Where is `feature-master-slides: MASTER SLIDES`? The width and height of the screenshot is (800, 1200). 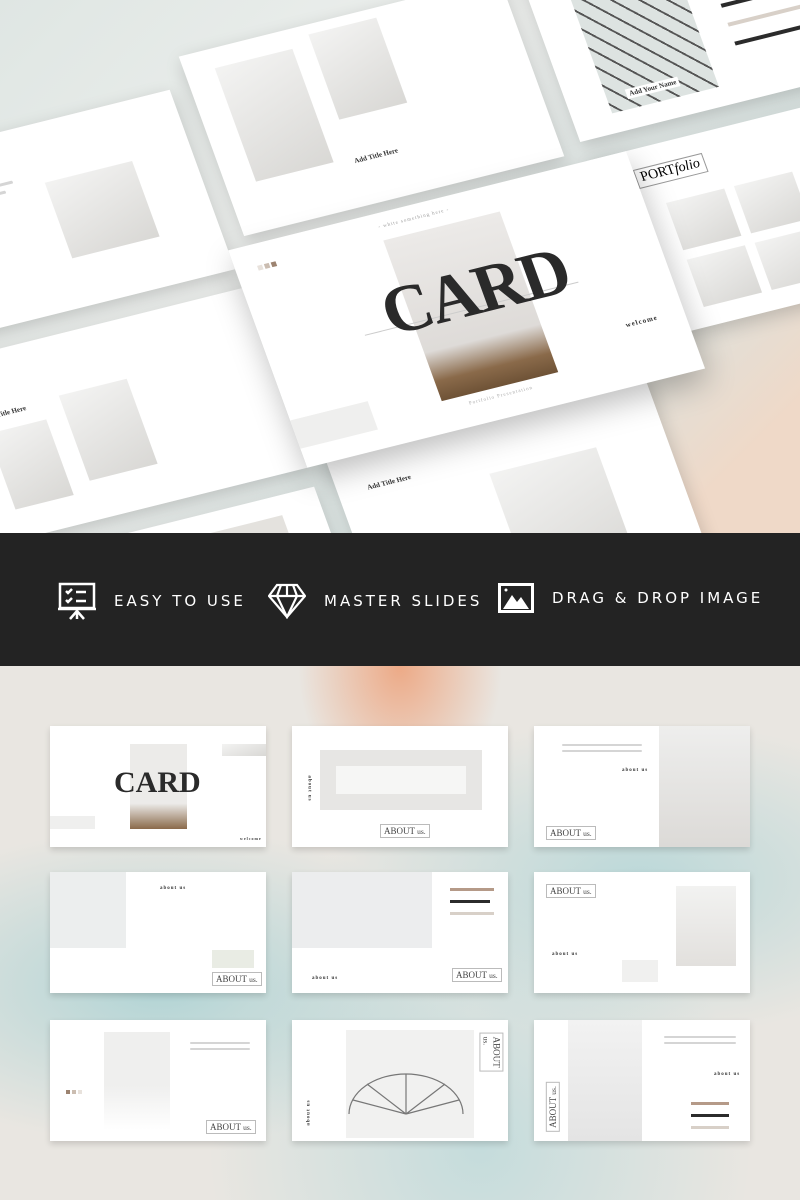 feature-master-slides: MASTER SLIDES is located at coordinates (375, 601).